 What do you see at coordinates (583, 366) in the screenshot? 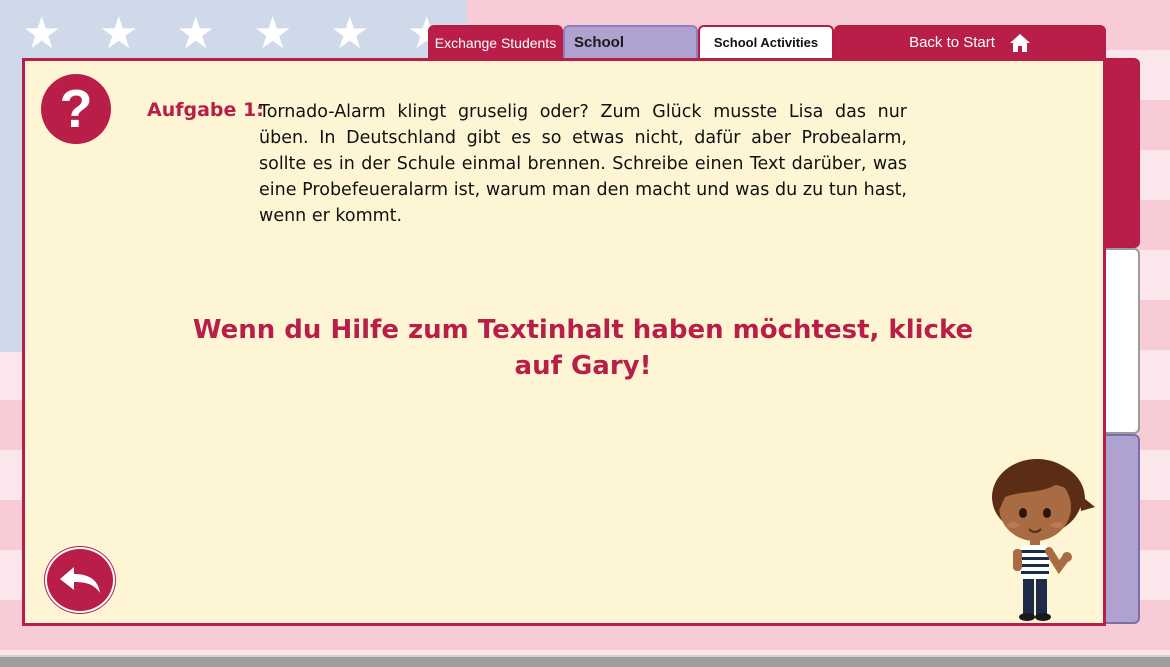
I see `hint-line-2: auf Gary!` at bounding box center [583, 366].